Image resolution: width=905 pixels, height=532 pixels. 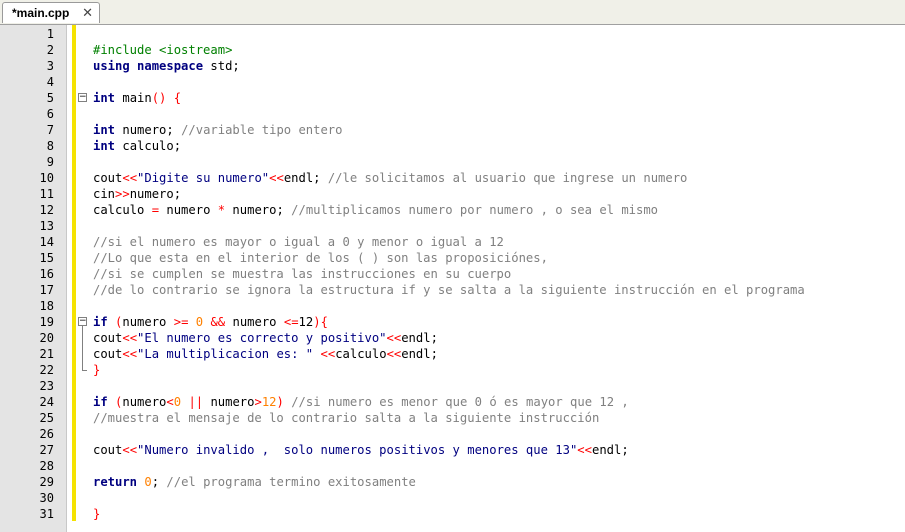 I want to click on code-token: using, so click(x=111, y=66).